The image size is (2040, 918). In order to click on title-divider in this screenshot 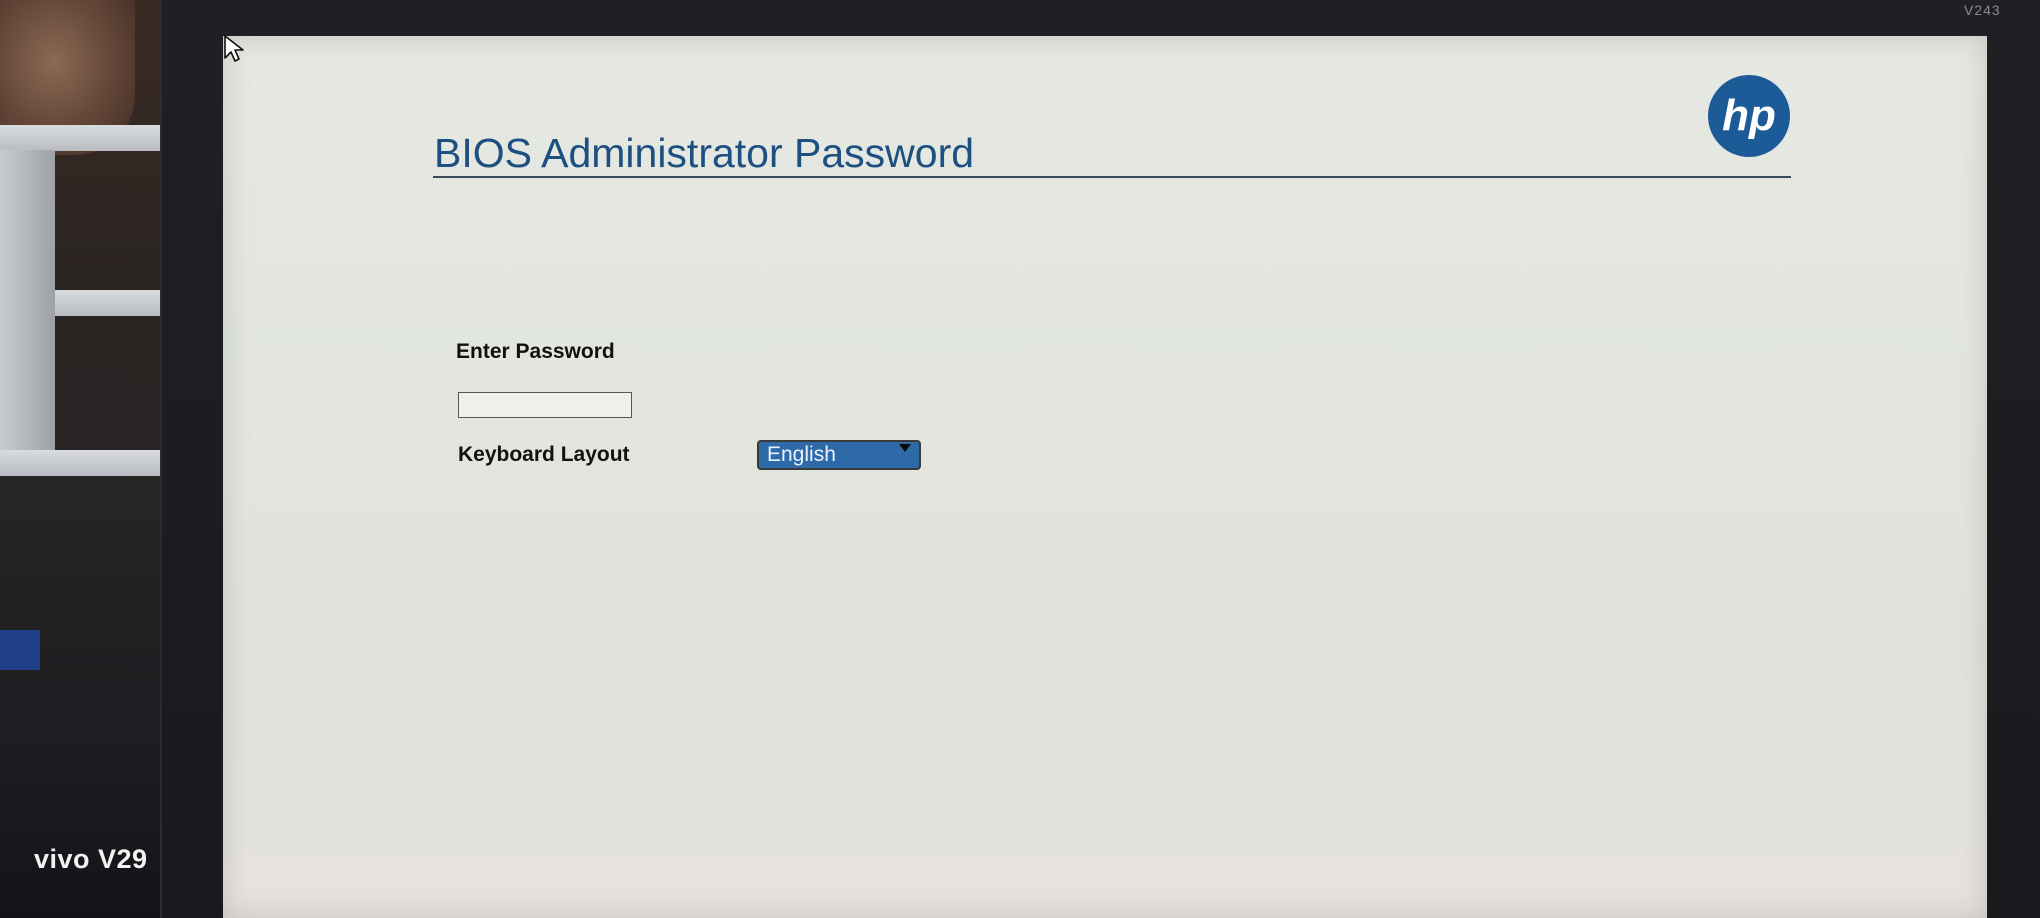, I will do `click(1112, 177)`.